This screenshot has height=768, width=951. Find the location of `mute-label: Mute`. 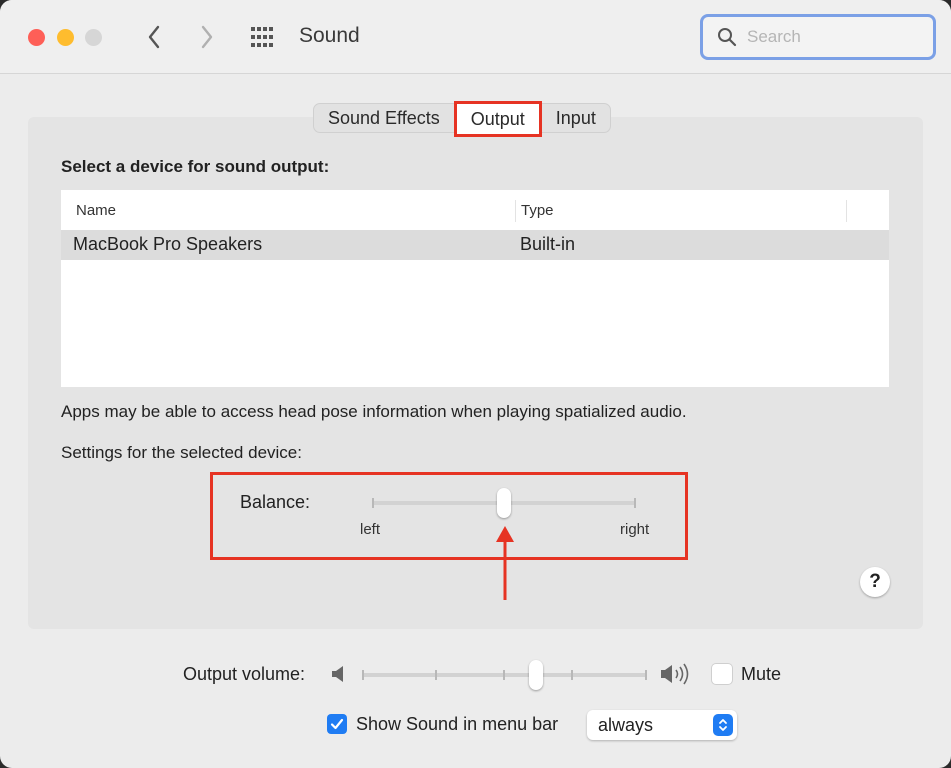

mute-label: Mute is located at coordinates (761, 674).